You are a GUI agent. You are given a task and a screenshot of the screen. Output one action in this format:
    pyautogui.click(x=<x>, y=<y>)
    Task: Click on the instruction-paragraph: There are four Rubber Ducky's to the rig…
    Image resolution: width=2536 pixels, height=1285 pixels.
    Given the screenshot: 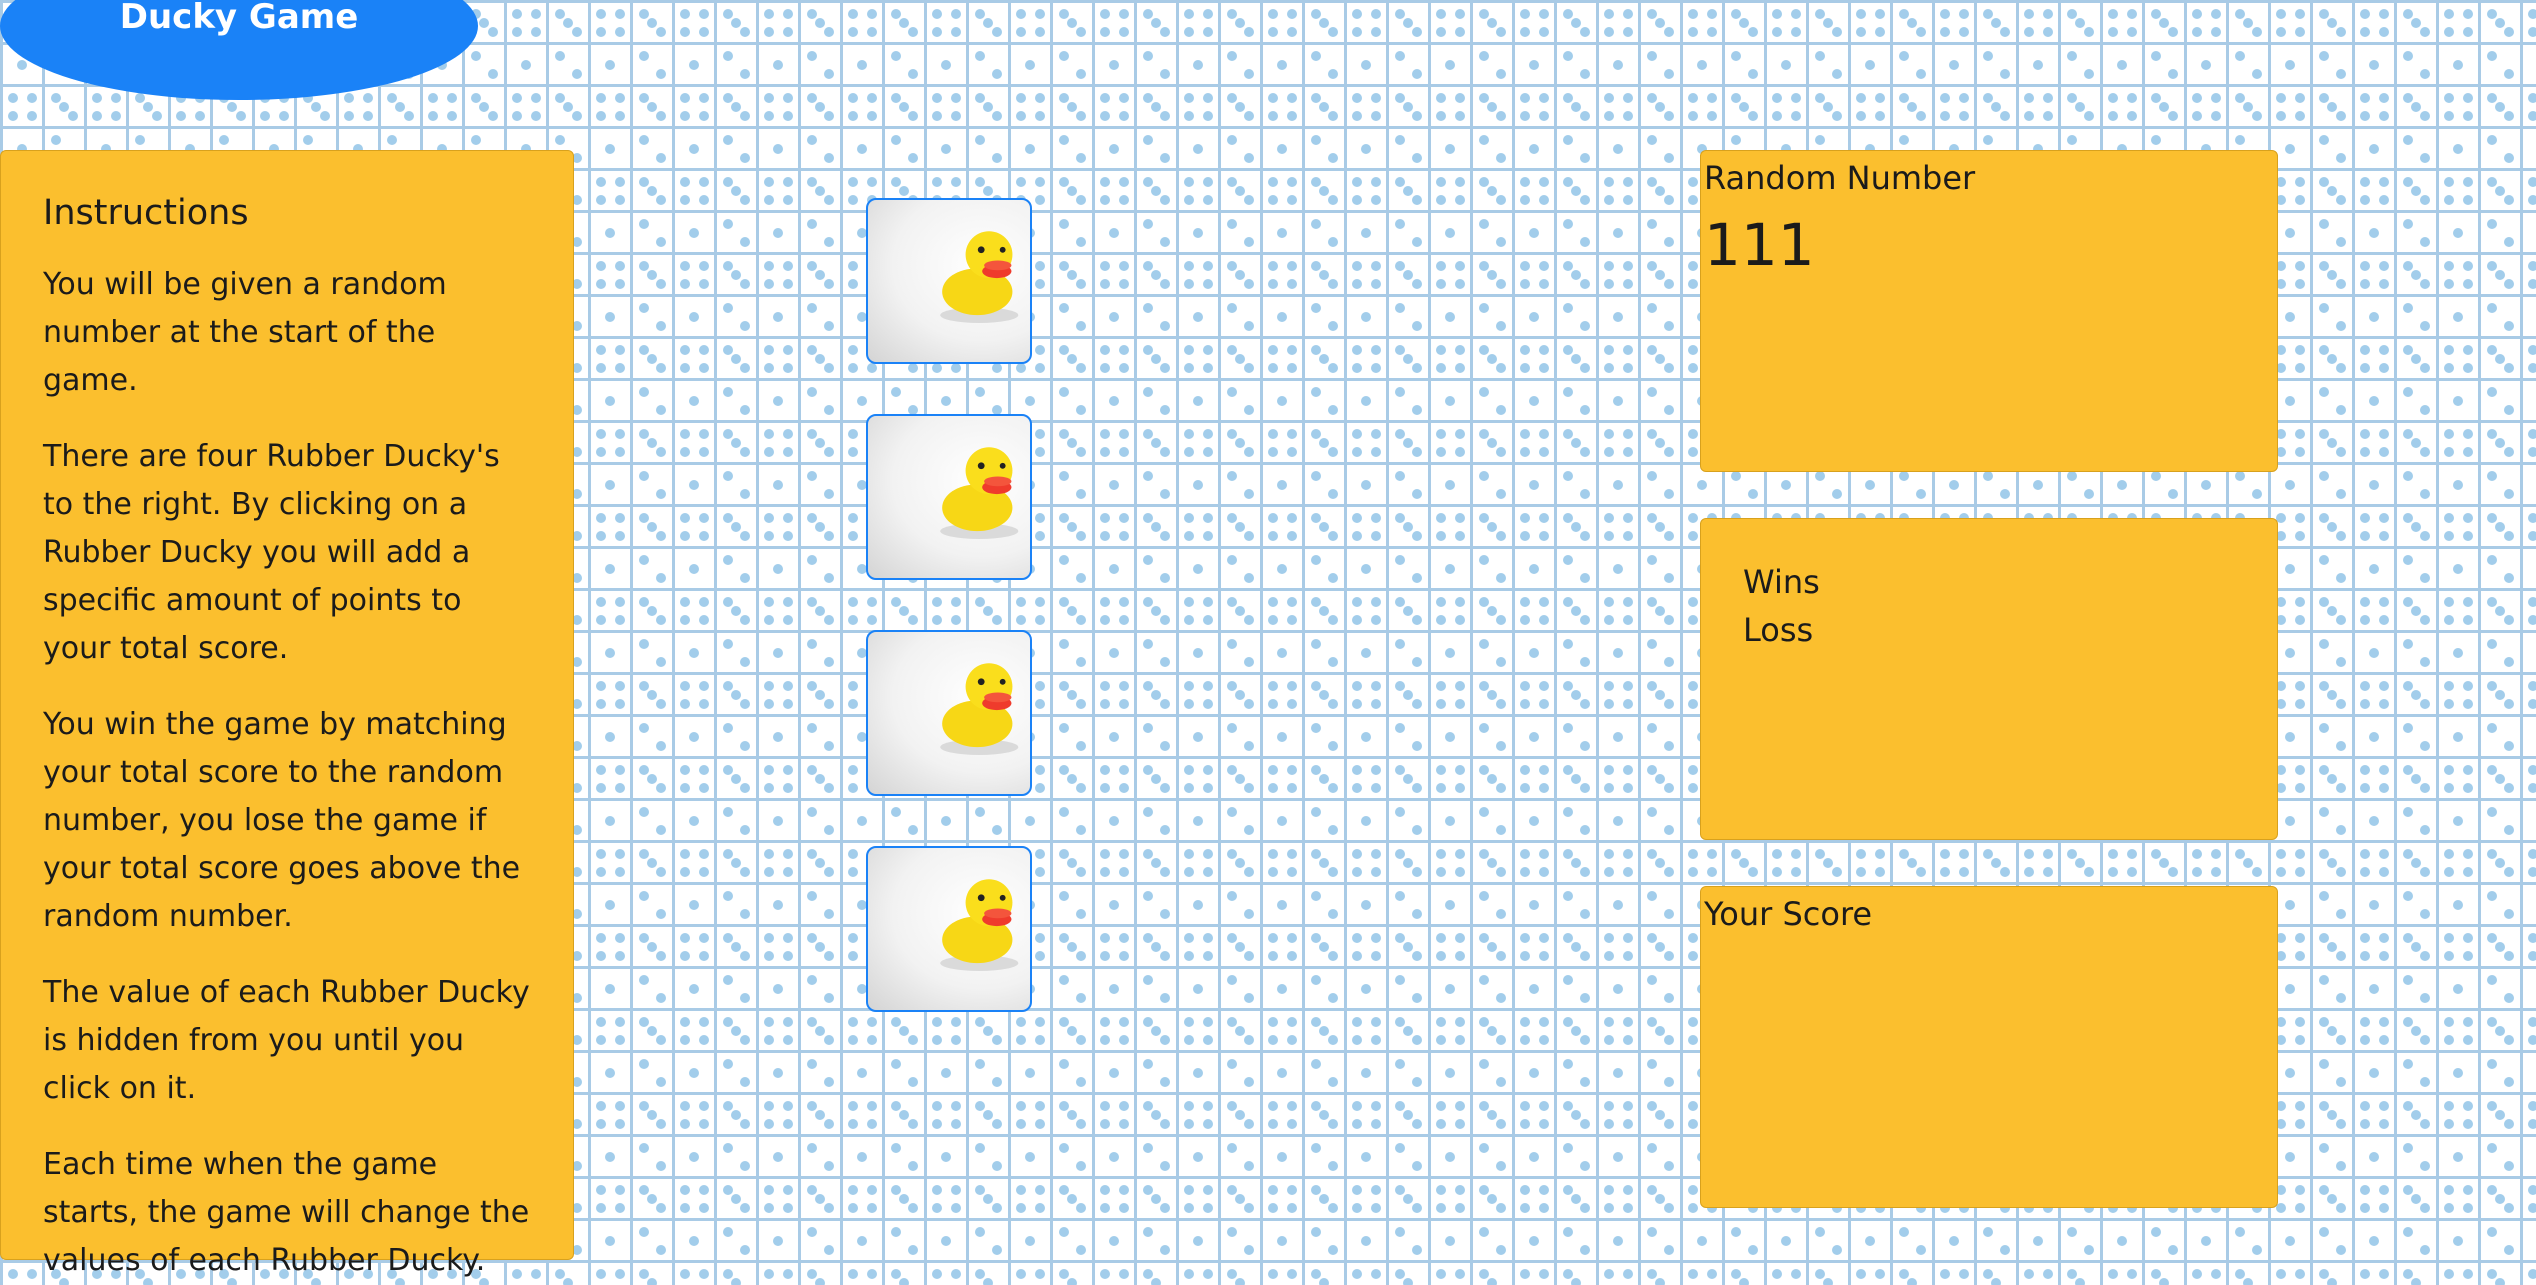 What is the action you would take?
    pyautogui.click(x=271, y=552)
    